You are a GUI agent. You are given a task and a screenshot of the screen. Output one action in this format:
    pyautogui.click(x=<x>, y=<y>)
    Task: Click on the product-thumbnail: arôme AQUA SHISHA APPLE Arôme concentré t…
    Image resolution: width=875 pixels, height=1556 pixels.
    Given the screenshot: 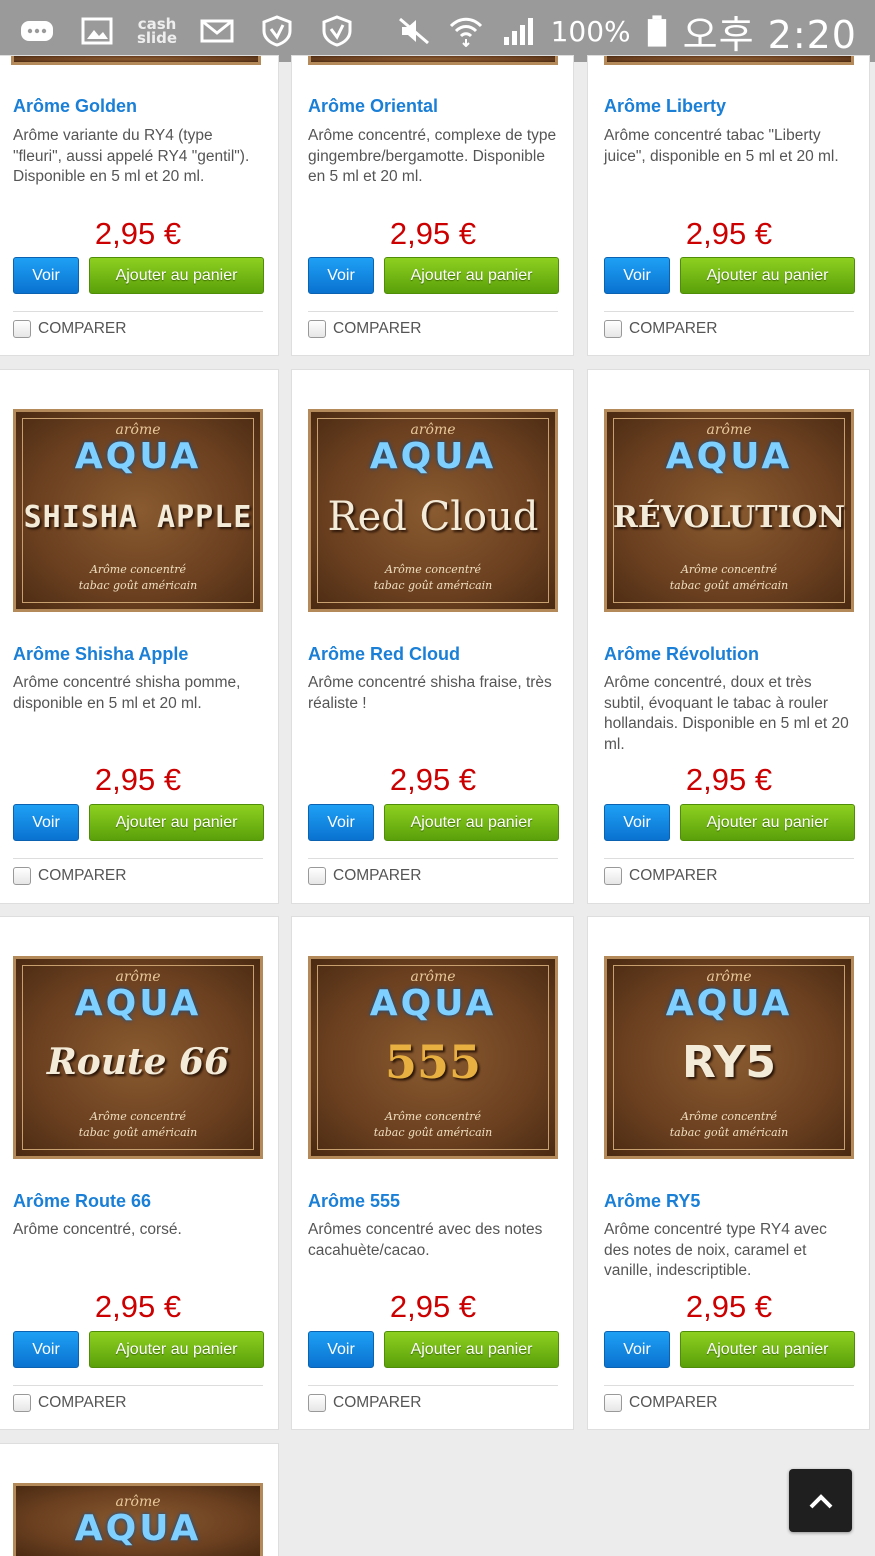 What is the action you would take?
    pyautogui.click(x=138, y=510)
    